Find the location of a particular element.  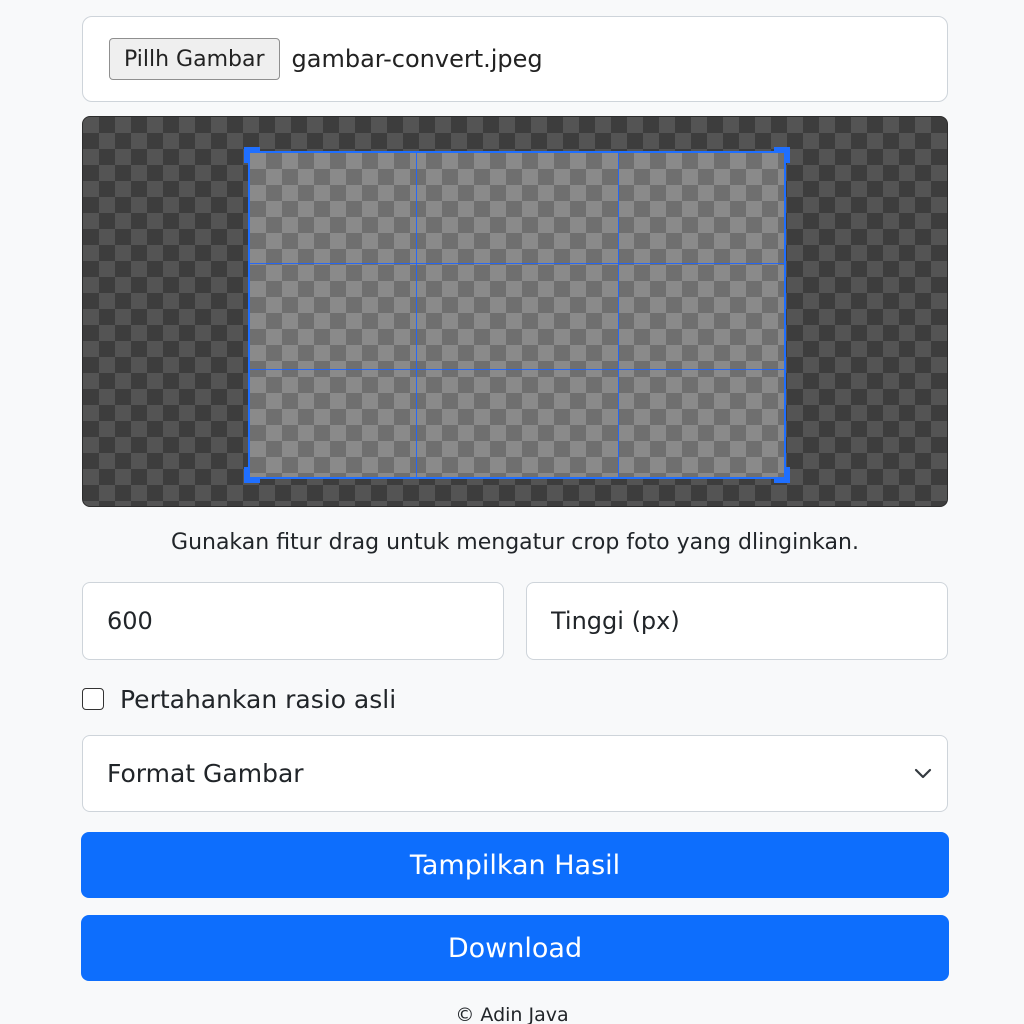

keep-ratio-label: Pertahankan rasio asli is located at coordinates (258, 699).